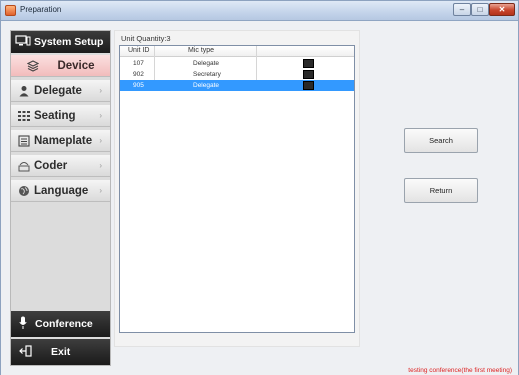  What do you see at coordinates (32, 65) in the screenshot?
I see `layers-icon` at bounding box center [32, 65].